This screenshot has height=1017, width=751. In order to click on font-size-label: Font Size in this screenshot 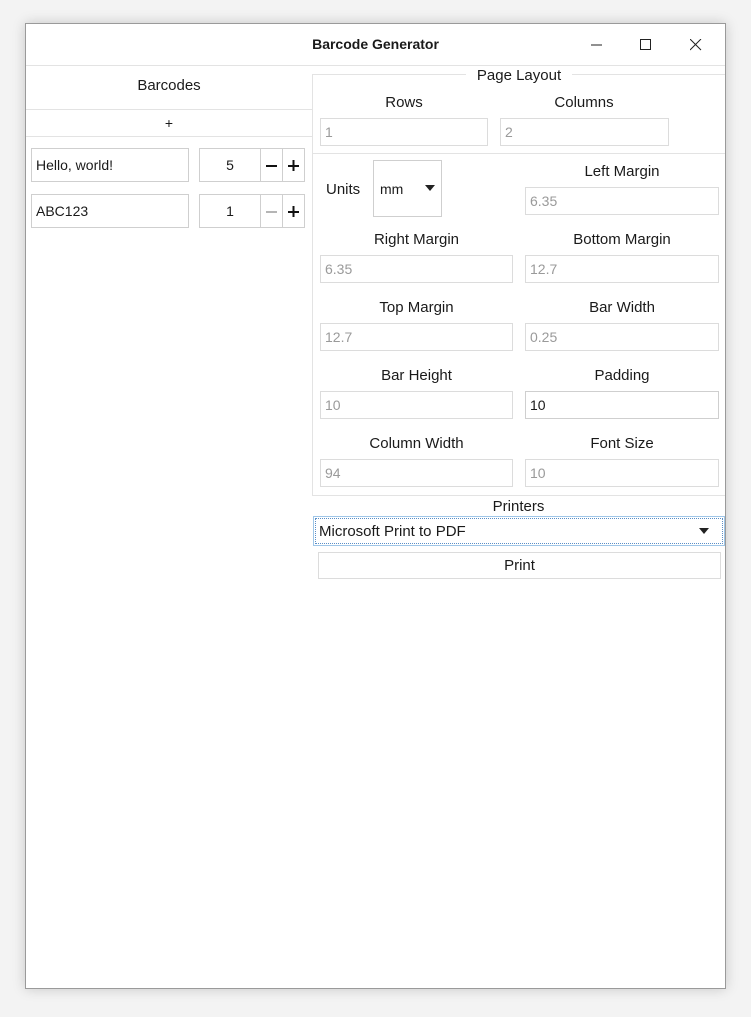, I will do `click(622, 443)`.